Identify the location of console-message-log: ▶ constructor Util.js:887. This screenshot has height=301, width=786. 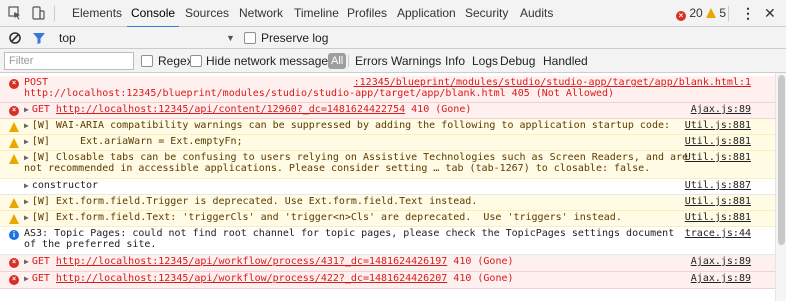
(387, 187).